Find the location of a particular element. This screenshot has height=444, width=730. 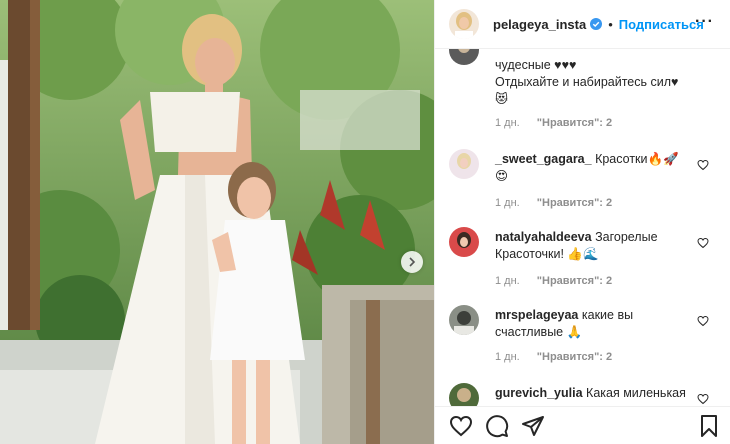

comment-text: mrspelageyaa какие вы счастливые 🙏 is located at coordinates (564, 323).